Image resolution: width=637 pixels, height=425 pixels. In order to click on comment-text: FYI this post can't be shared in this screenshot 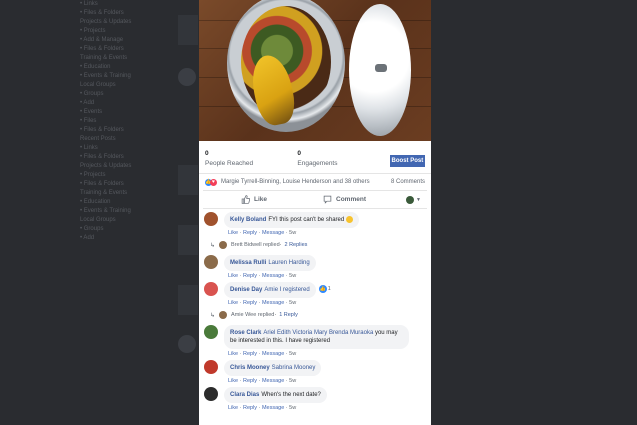, I will do `click(306, 220)`.